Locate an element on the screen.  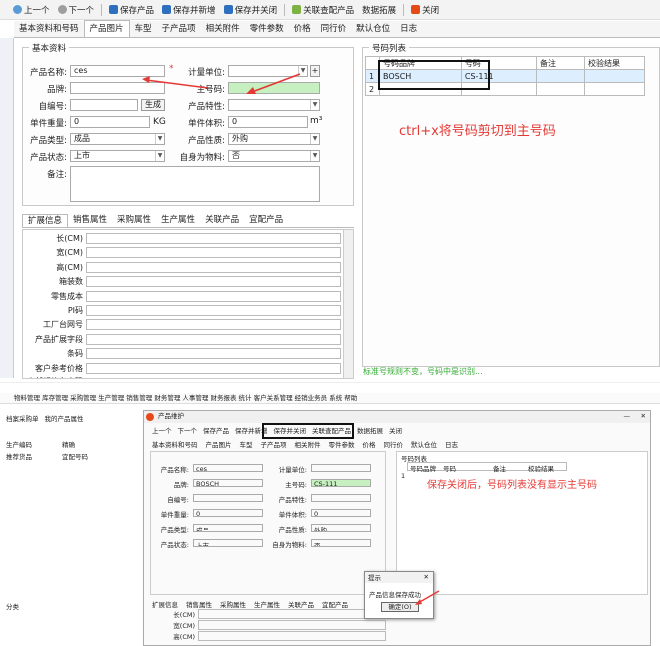
bottom-tab-6: 价格 is located at coordinates (369, 444).